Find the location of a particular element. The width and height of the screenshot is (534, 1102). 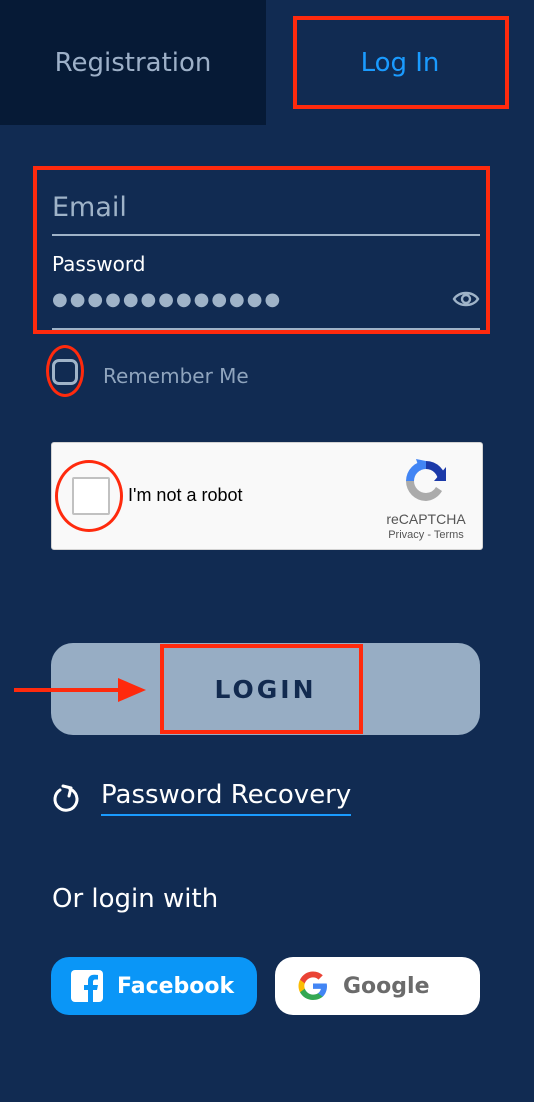

tab-login: Log In is located at coordinates (400, 62).